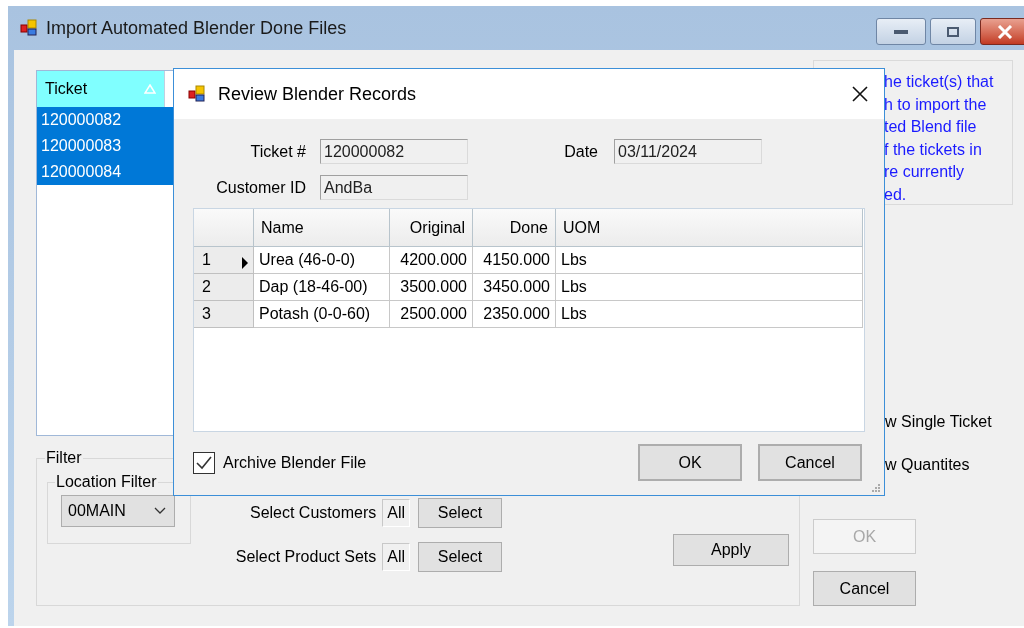 The image size is (1024, 628). Describe the element at coordinates (514, 260) in the screenshot. I see `grid-cell: 4150.000` at that location.